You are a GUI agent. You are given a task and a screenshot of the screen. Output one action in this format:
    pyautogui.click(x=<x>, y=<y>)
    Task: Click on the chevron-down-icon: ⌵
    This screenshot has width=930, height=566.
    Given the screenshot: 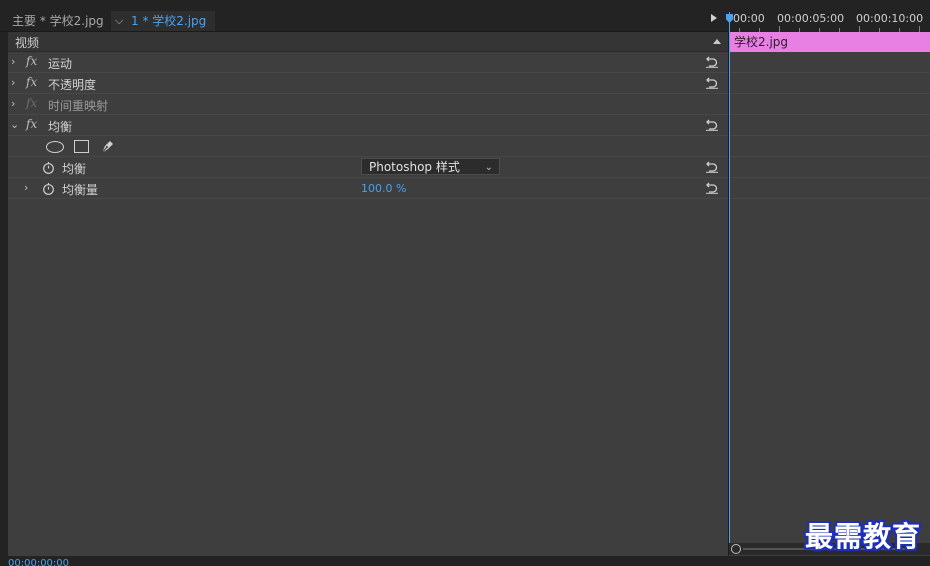 What is the action you would take?
    pyautogui.click(x=119, y=21)
    